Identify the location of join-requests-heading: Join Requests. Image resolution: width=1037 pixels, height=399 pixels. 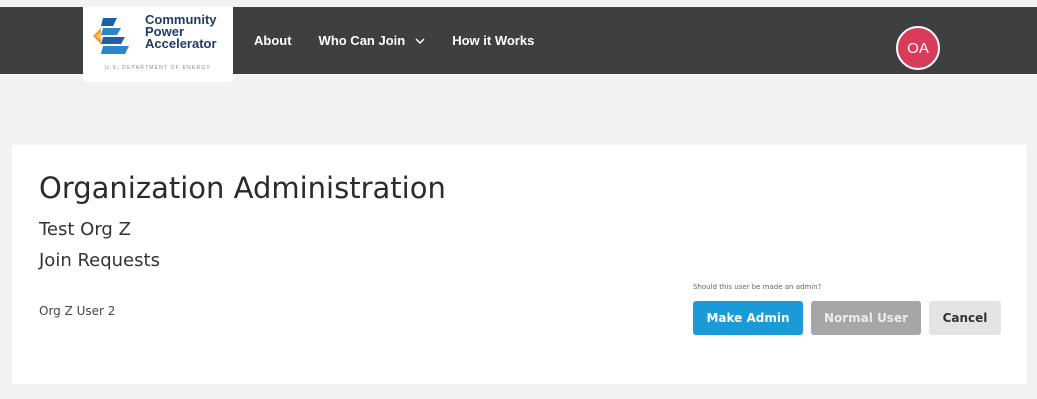
(99, 260).